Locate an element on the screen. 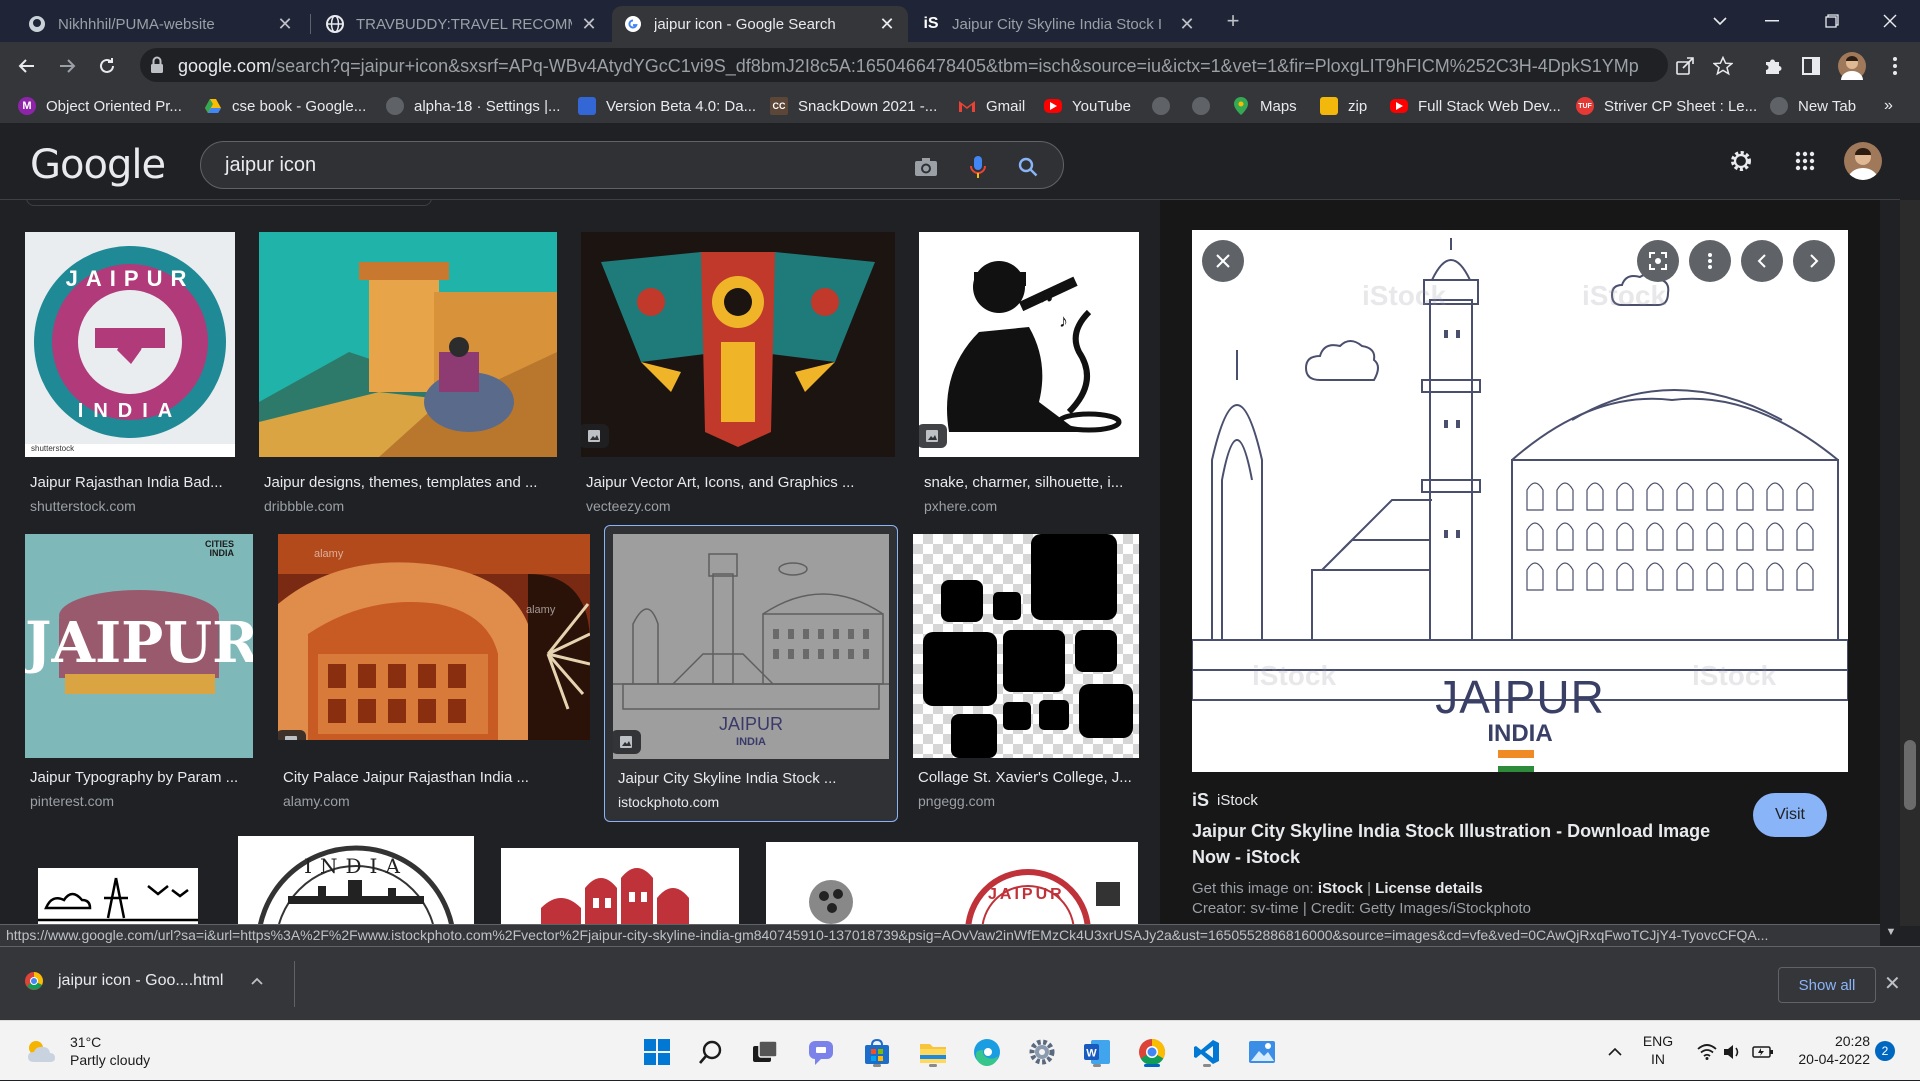 The image size is (1920, 1081). tab-puma-website: Nikhhhil/PUMA-website ✕ is located at coordinates (161, 24).